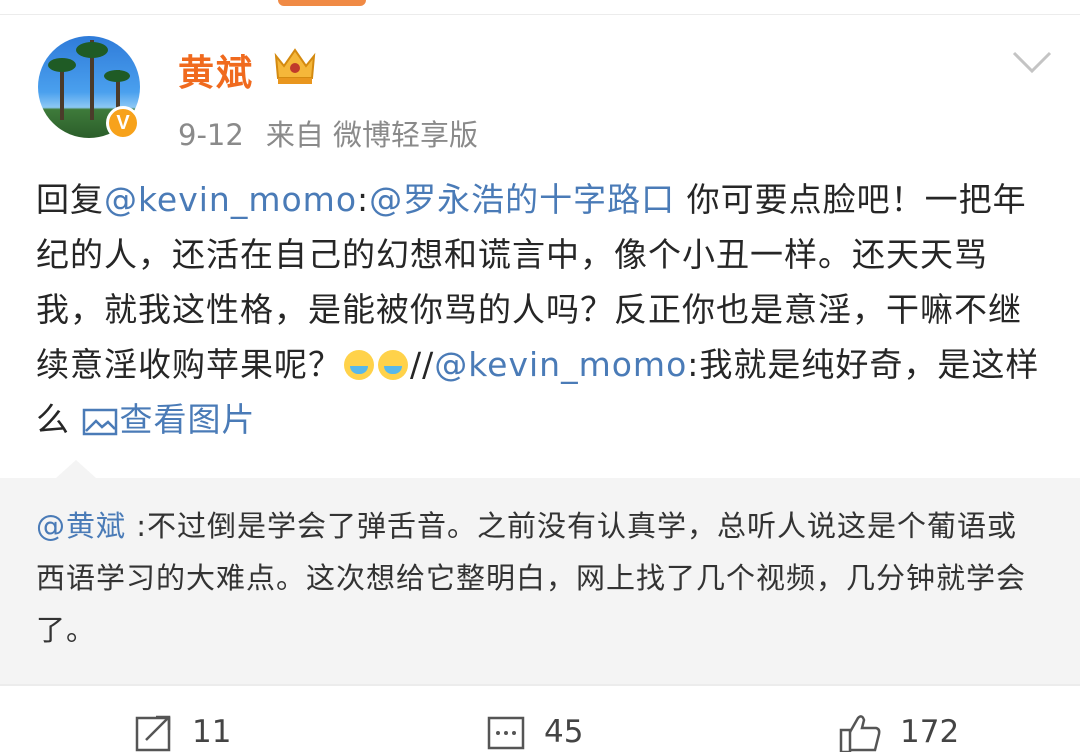 The image size is (1080, 752). I want to click on view-image-label: 查看图片, so click(187, 419).